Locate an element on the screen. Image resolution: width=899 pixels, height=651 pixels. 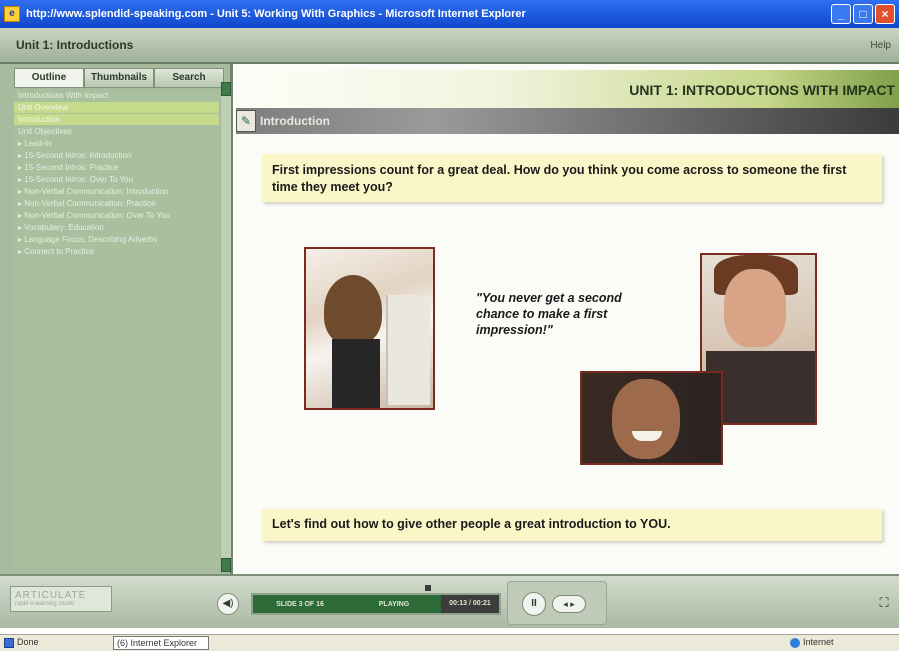
ie-icon: e is located at coordinates (12, 14).